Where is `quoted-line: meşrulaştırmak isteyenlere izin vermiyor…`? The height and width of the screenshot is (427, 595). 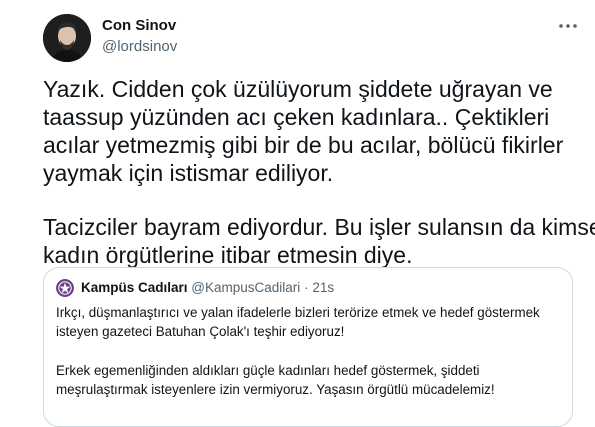 quoted-line: meşrulaştırmak isteyenlere izin vermiyor… is located at coordinates (275, 389).